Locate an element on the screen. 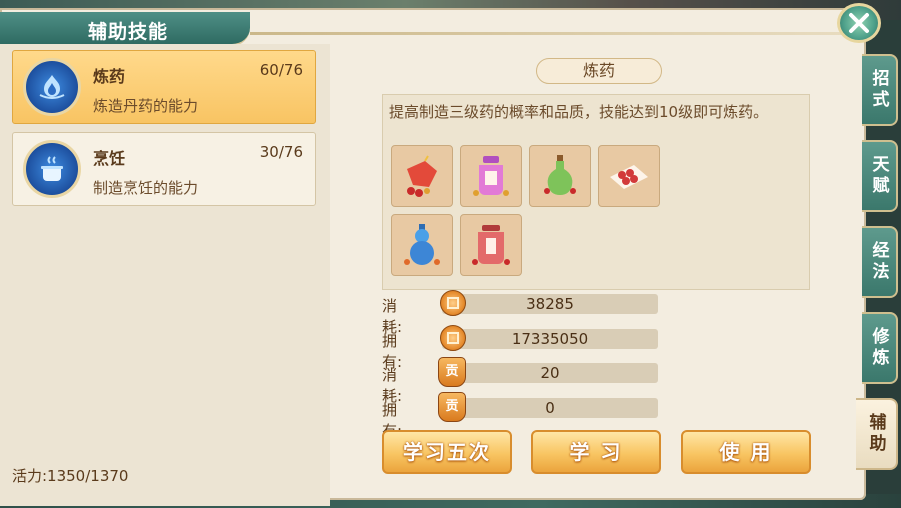 Image resolution: width=901 pixels, height=508 pixels. skill-name: 烹饪 is located at coordinates (109, 158).